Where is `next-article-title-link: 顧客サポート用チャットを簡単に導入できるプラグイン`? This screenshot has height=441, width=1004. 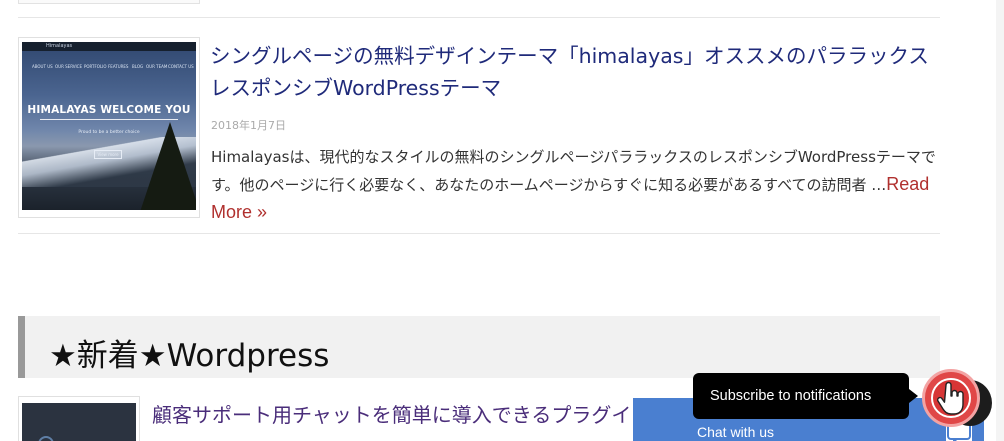
next-article-title-link: 顧客サポート用チャットを簡単に導入できるプラグイン is located at coordinates (412, 415).